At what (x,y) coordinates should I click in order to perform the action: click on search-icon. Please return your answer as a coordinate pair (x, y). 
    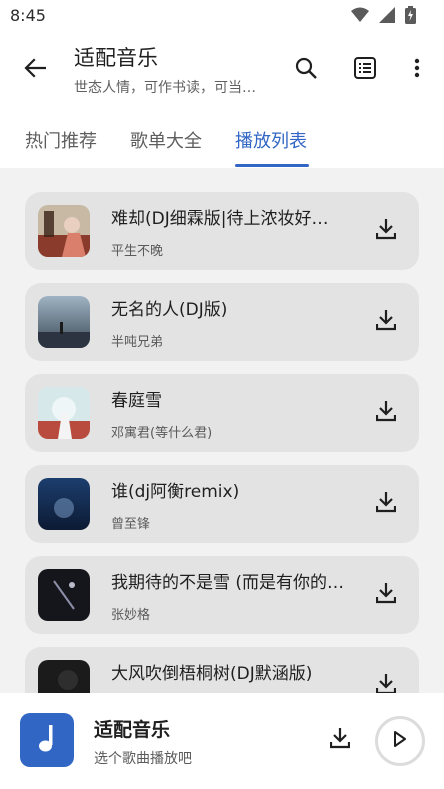
    Looking at the image, I should click on (306, 70).